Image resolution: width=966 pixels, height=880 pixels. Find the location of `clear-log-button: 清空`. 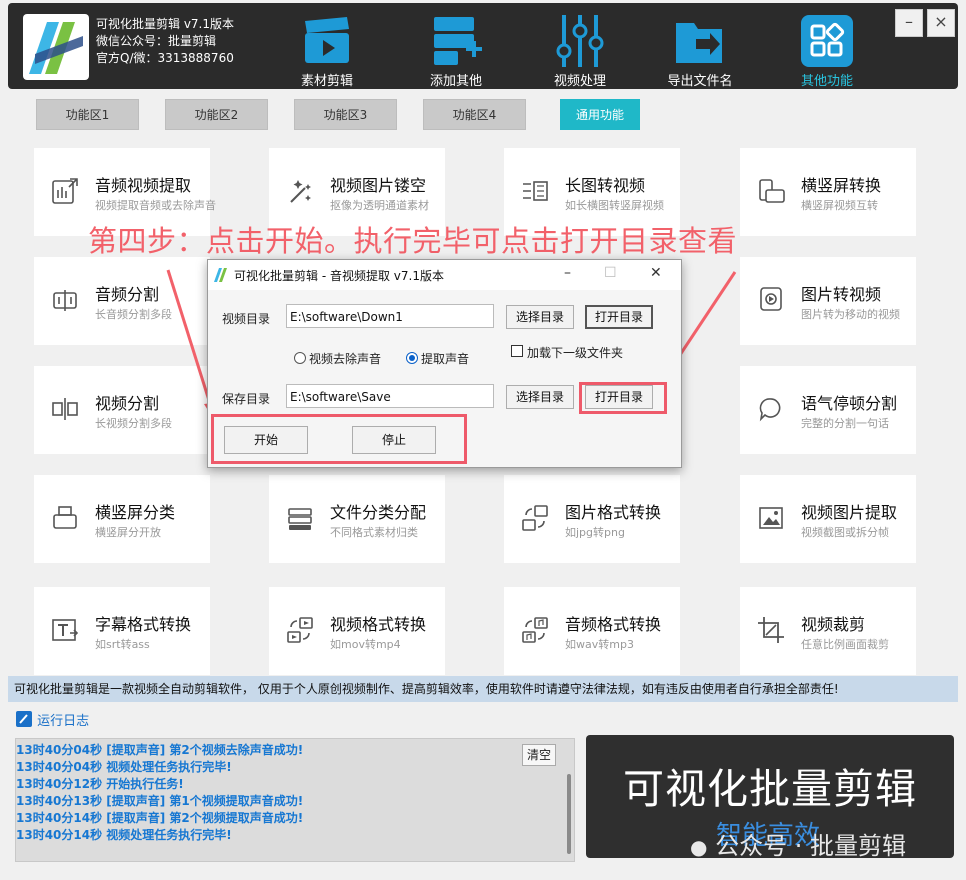

clear-log-button: 清空 is located at coordinates (539, 755).